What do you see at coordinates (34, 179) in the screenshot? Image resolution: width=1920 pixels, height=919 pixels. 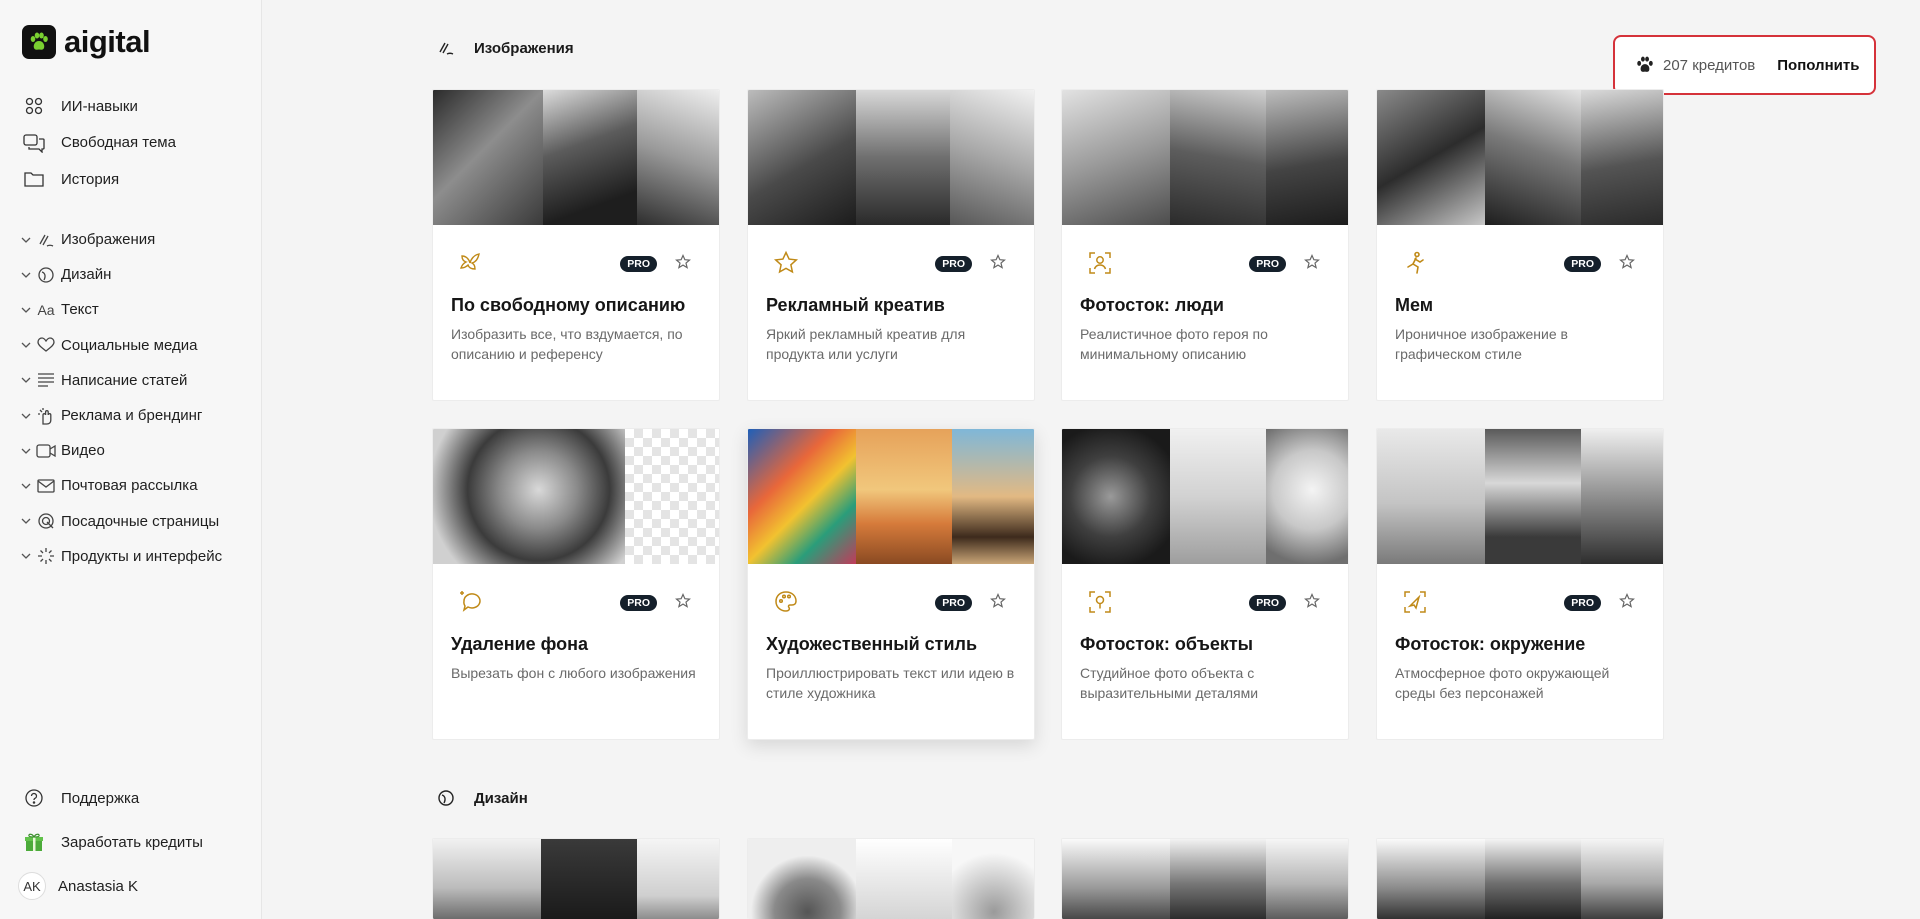 I see `folder-icon` at bounding box center [34, 179].